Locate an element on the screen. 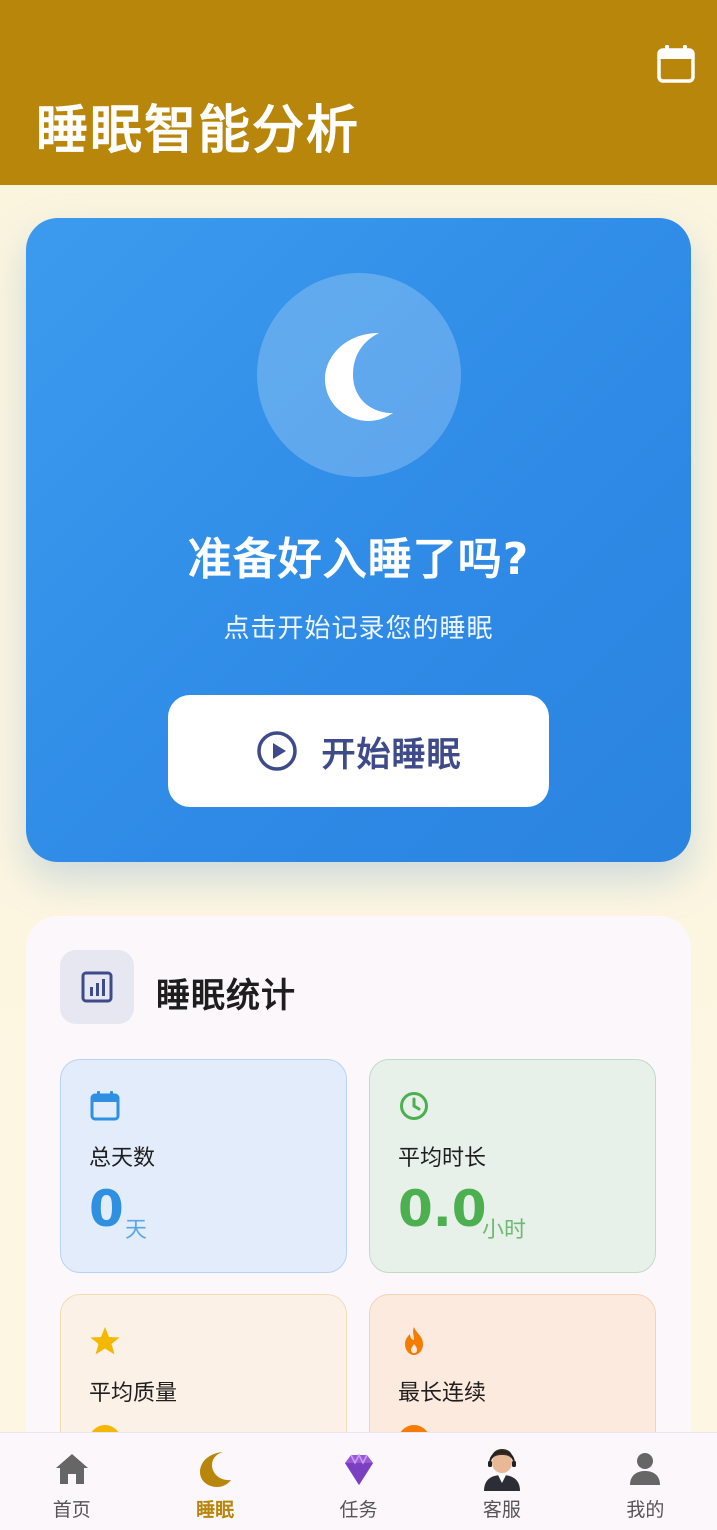 The width and height of the screenshot is (717, 1530). fire-icon is located at coordinates (414, 1341).